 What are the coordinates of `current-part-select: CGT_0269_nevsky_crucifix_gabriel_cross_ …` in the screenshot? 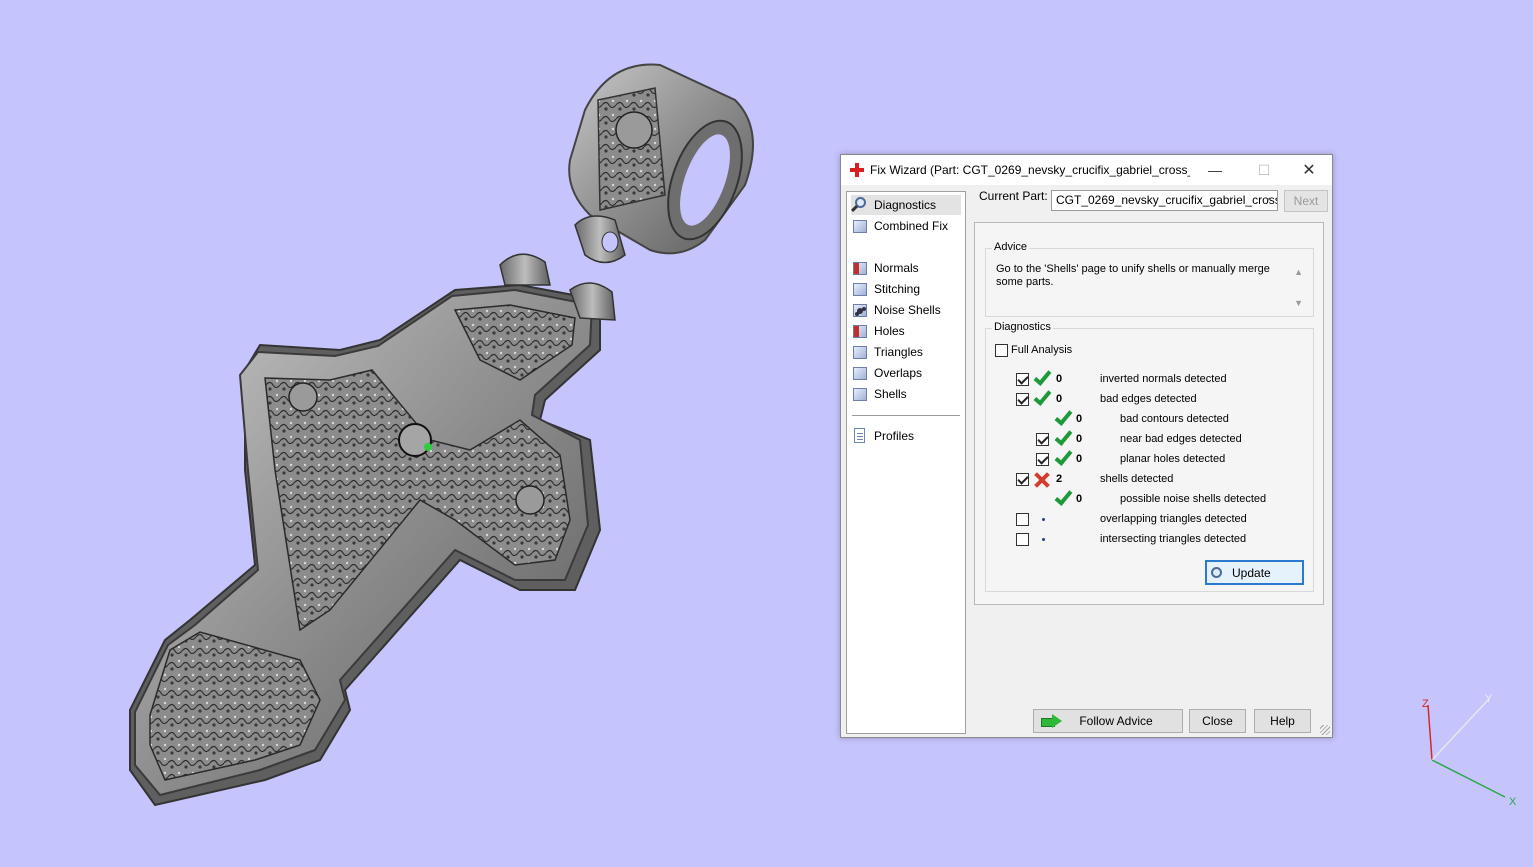 It's located at (1164, 200).